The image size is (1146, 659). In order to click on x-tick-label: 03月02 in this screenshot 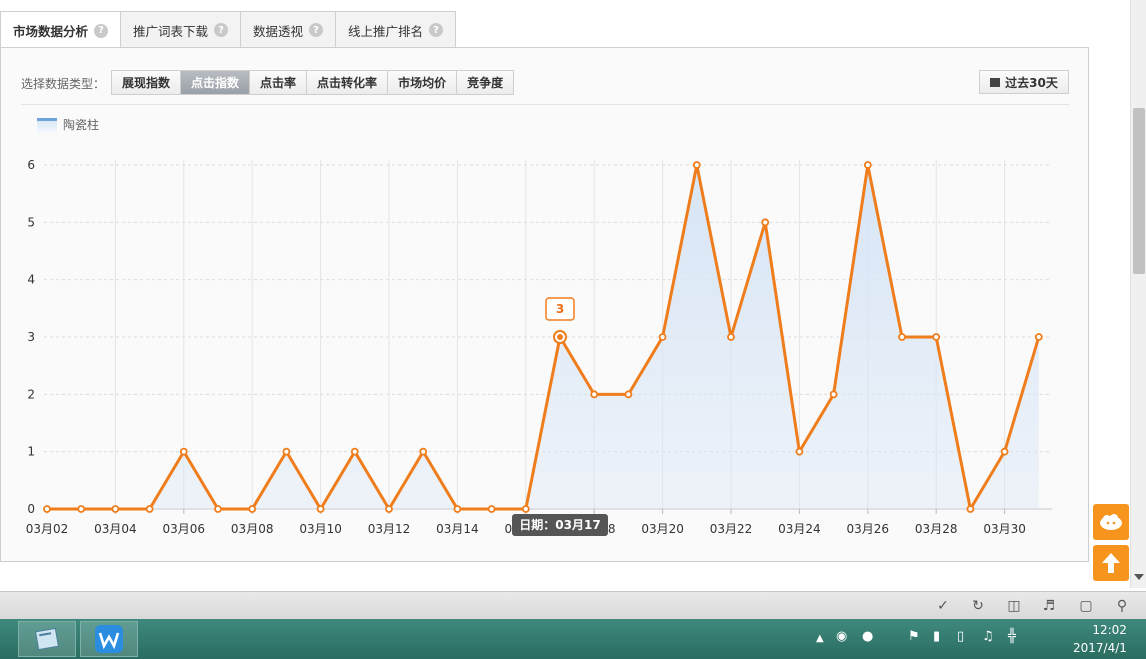, I will do `click(47, 529)`.